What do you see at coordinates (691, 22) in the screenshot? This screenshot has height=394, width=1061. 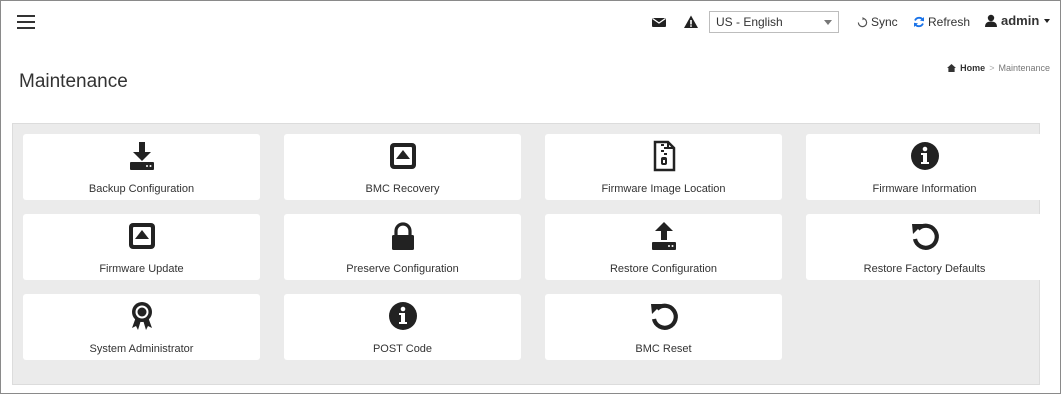 I see `warning-icon` at bounding box center [691, 22].